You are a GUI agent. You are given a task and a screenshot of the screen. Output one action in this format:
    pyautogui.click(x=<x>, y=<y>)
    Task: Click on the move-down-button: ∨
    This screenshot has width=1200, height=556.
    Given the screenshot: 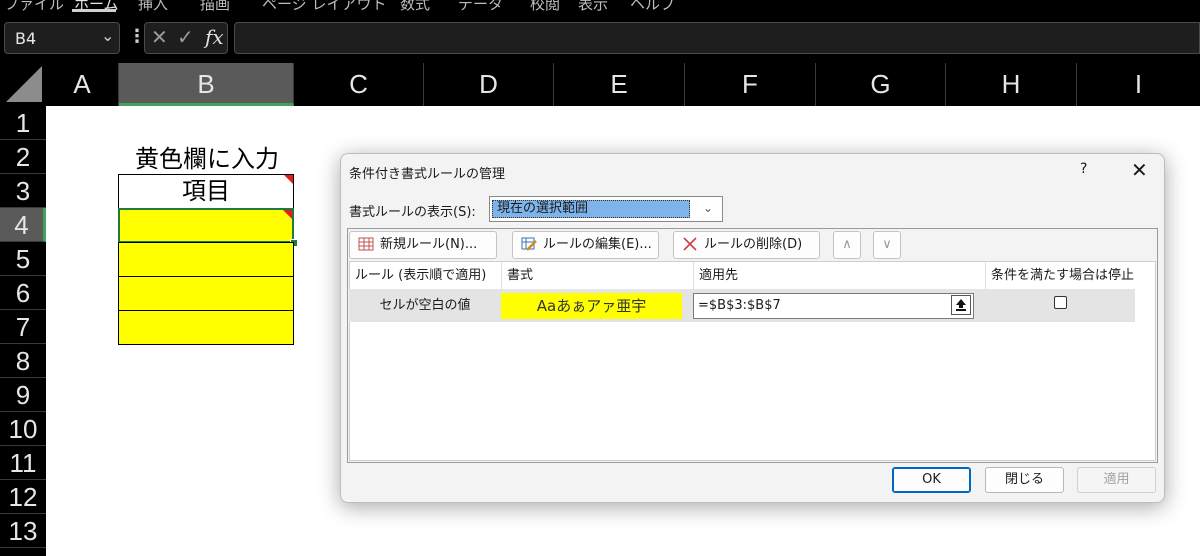 What is the action you would take?
    pyautogui.click(x=887, y=245)
    